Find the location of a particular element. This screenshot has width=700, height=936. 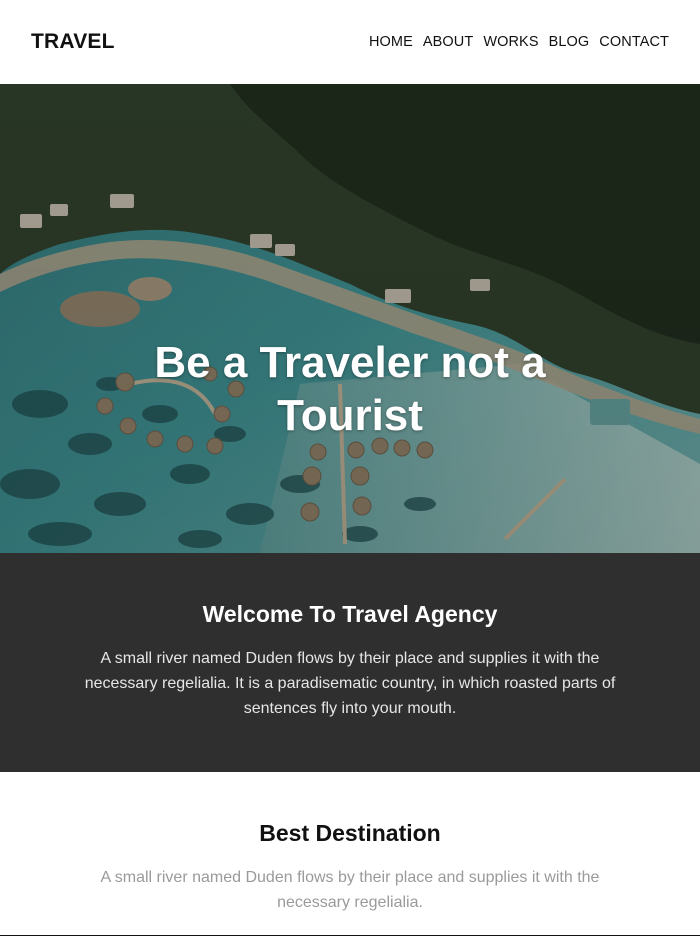

nav-works-link: WORKS is located at coordinates (510, 42).